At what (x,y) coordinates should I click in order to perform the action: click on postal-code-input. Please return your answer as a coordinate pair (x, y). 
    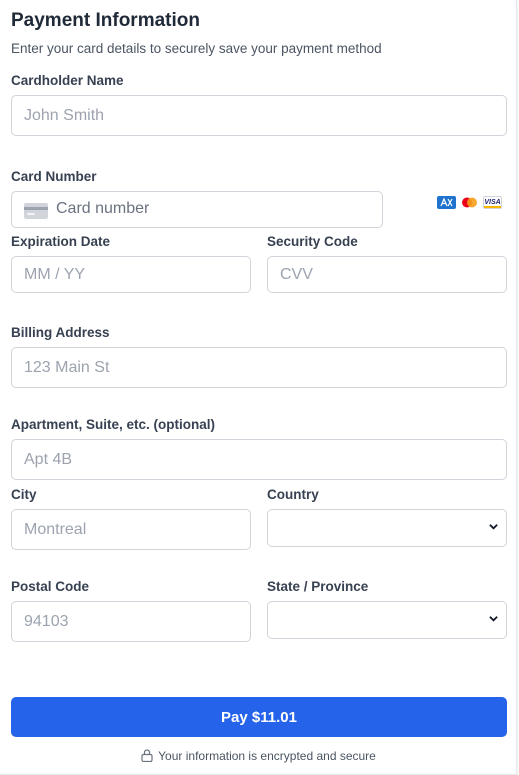
    Looking at the image, I should click on (131, 621).